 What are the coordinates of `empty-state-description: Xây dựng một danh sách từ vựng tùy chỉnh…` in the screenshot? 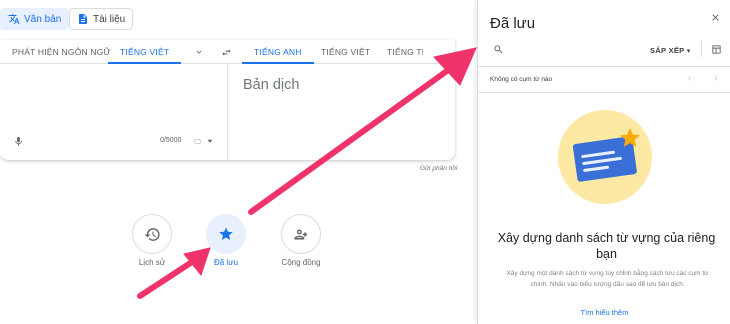 It's located at (607, 279).